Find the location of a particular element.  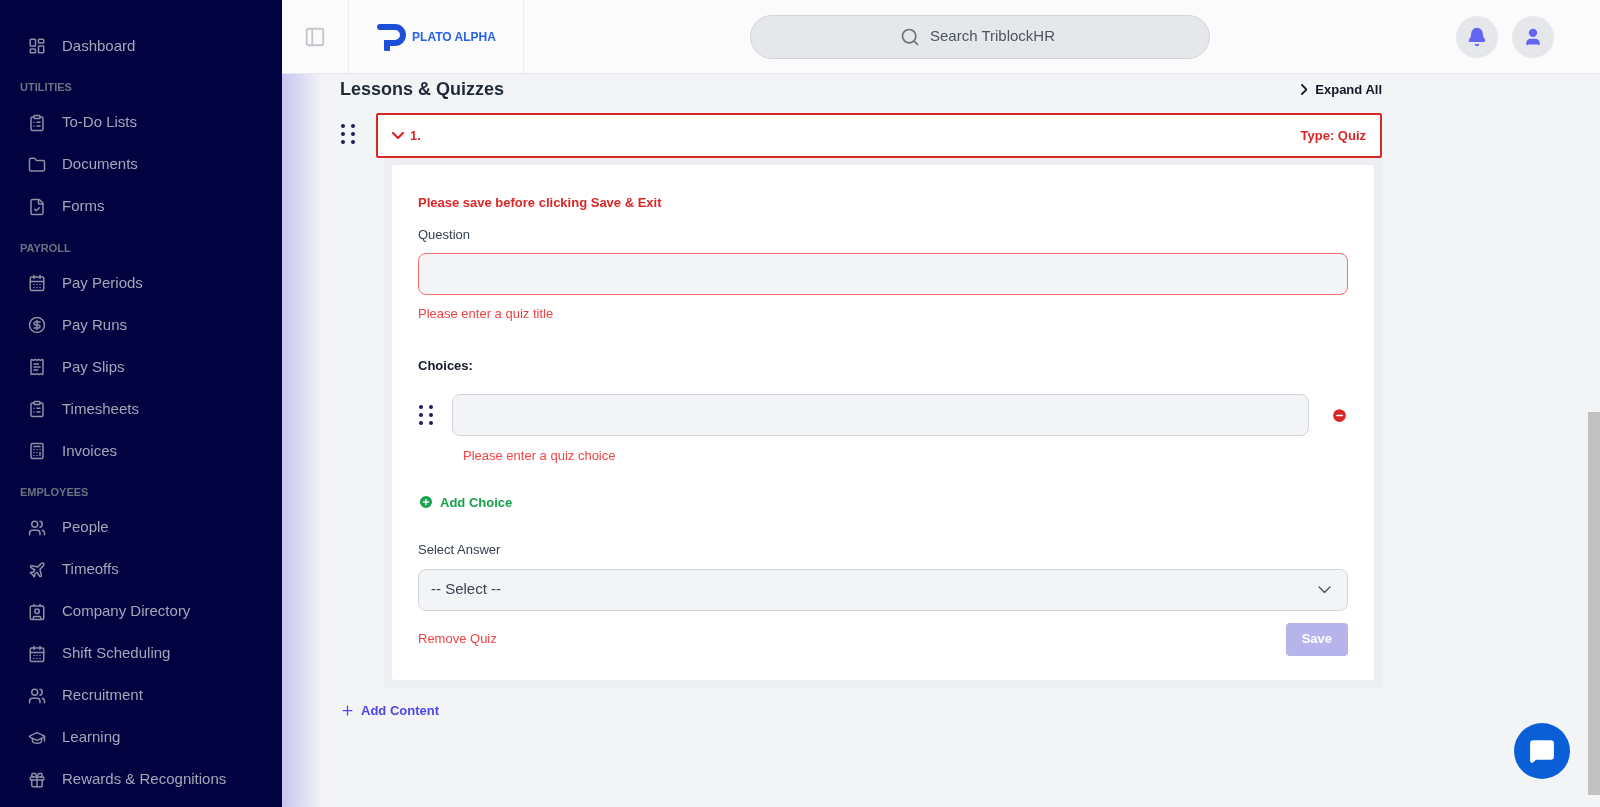

sidebar-item: Forms is located at coordinates (151, 206).